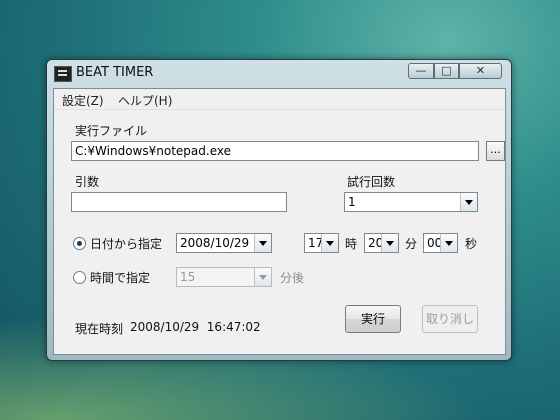 The image size is (560, 420). Describe the element at coordinates (188, 277) in the screenshot. I see `minutes-value: 15` at that location.